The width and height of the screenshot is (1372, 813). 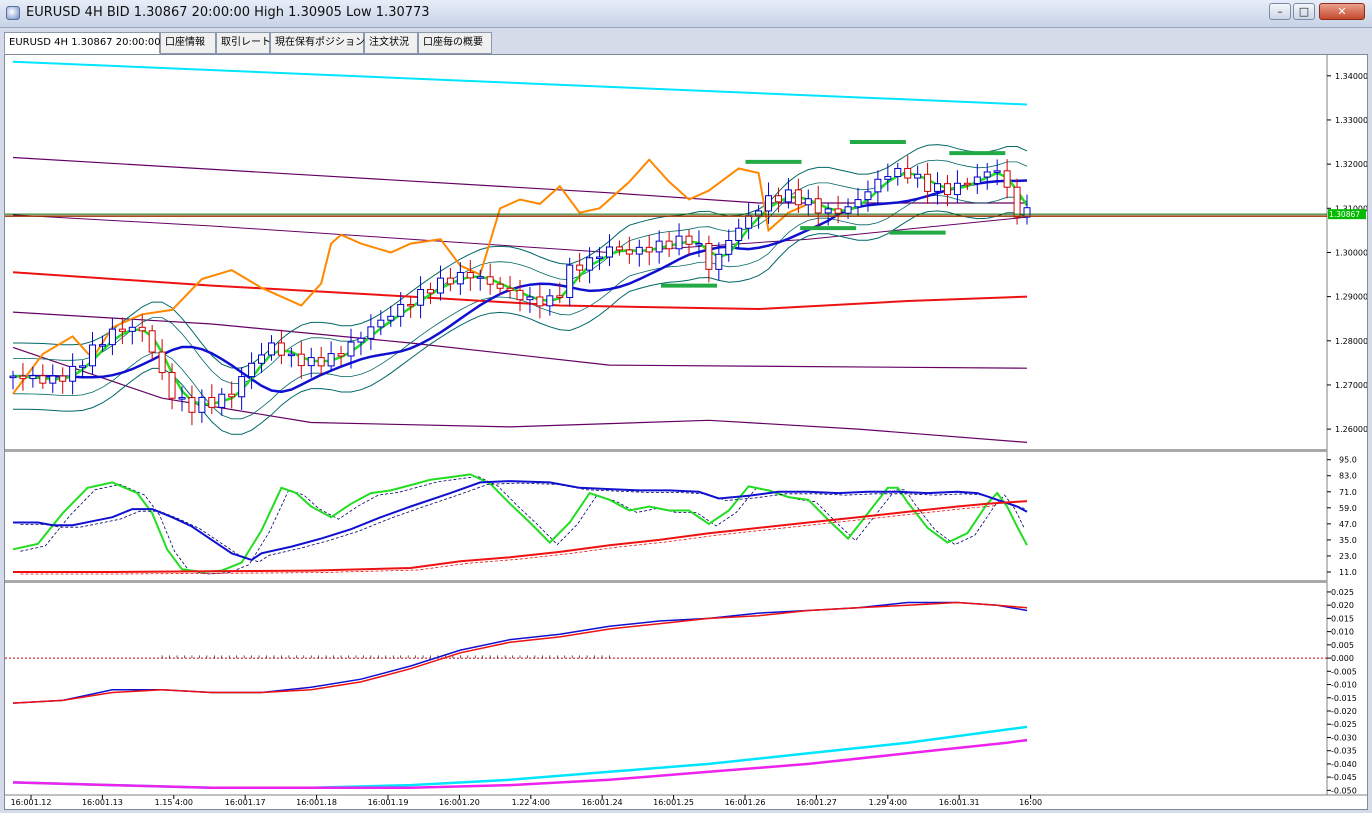 I want to click on x-tick-label: 1.29 4:00, so click(x=888, y=802).